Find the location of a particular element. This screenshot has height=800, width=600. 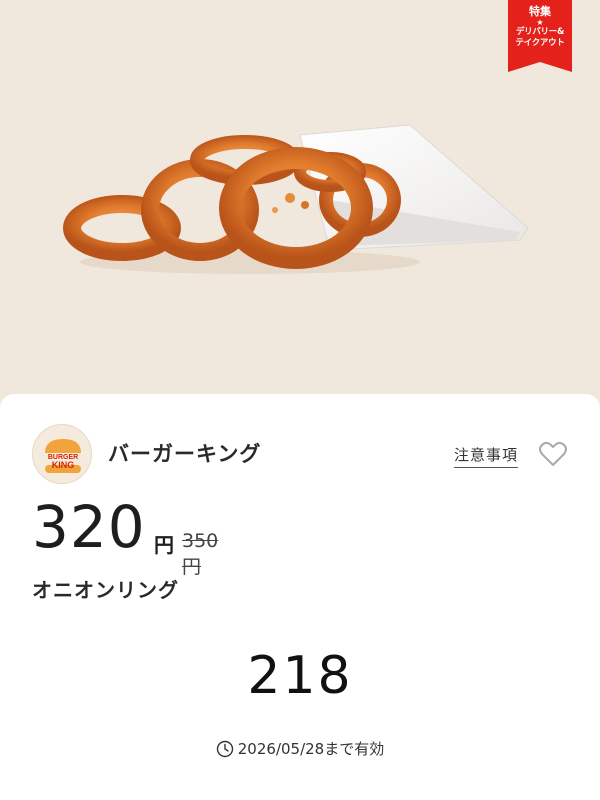

clock-icon is located at coordinates (225, 751).